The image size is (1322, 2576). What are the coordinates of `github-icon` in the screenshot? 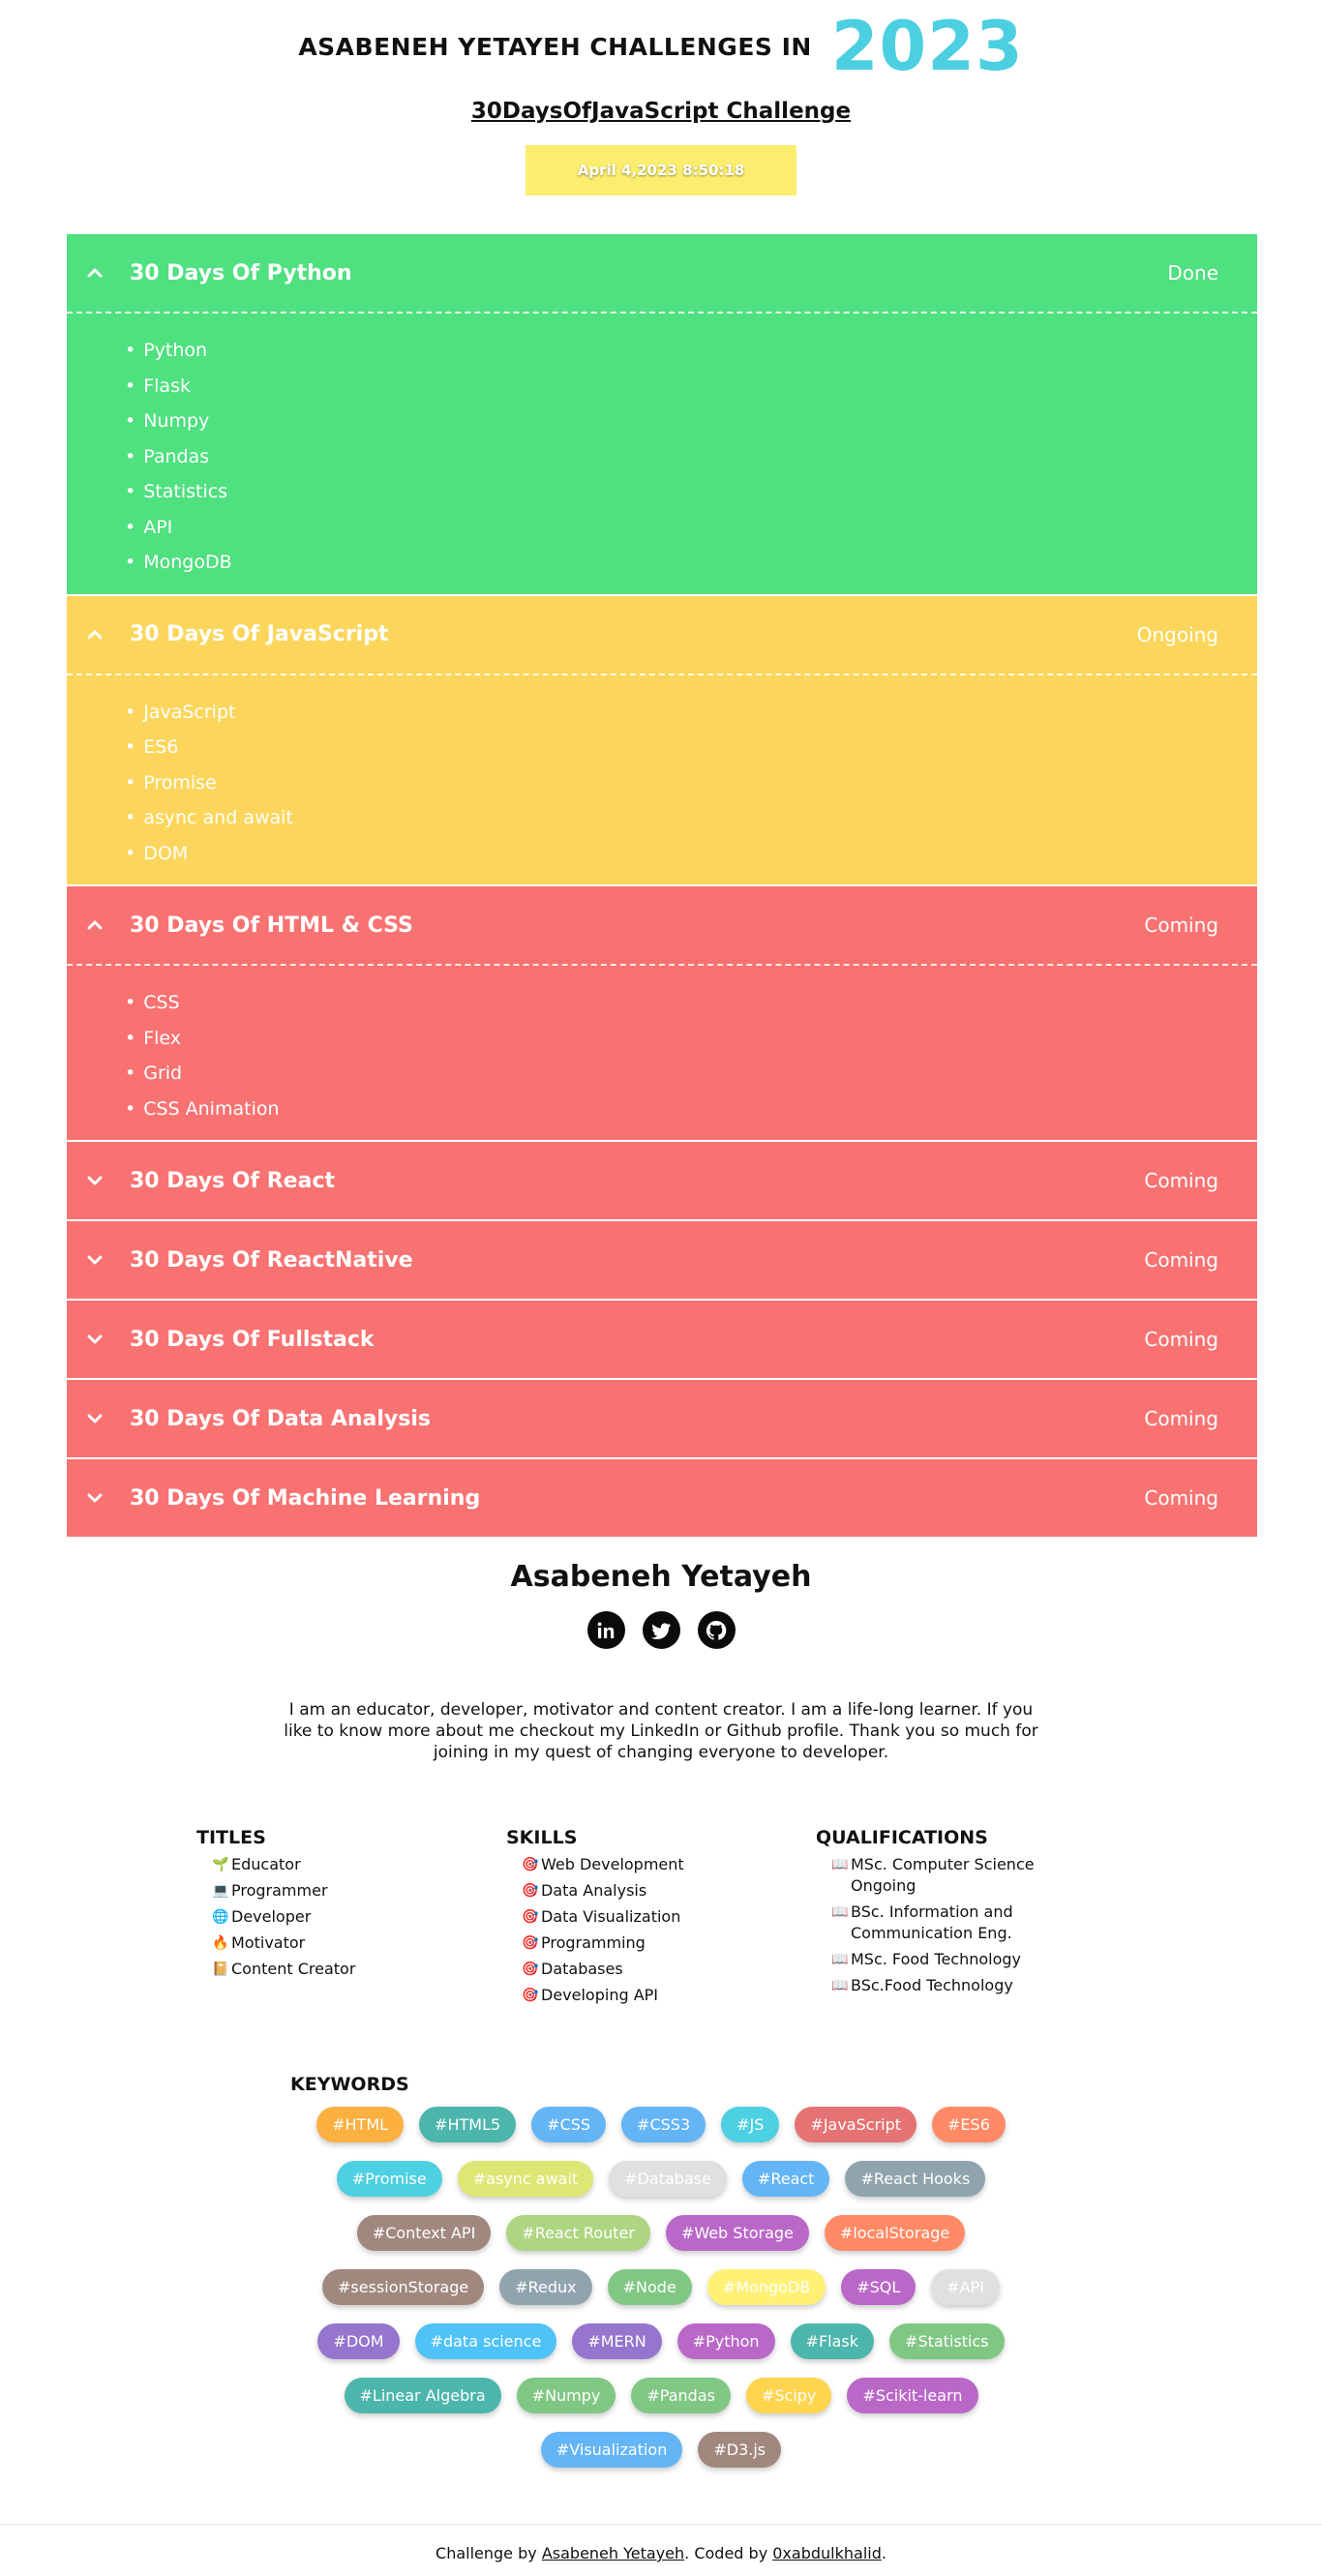 It's located at (717, 1630).